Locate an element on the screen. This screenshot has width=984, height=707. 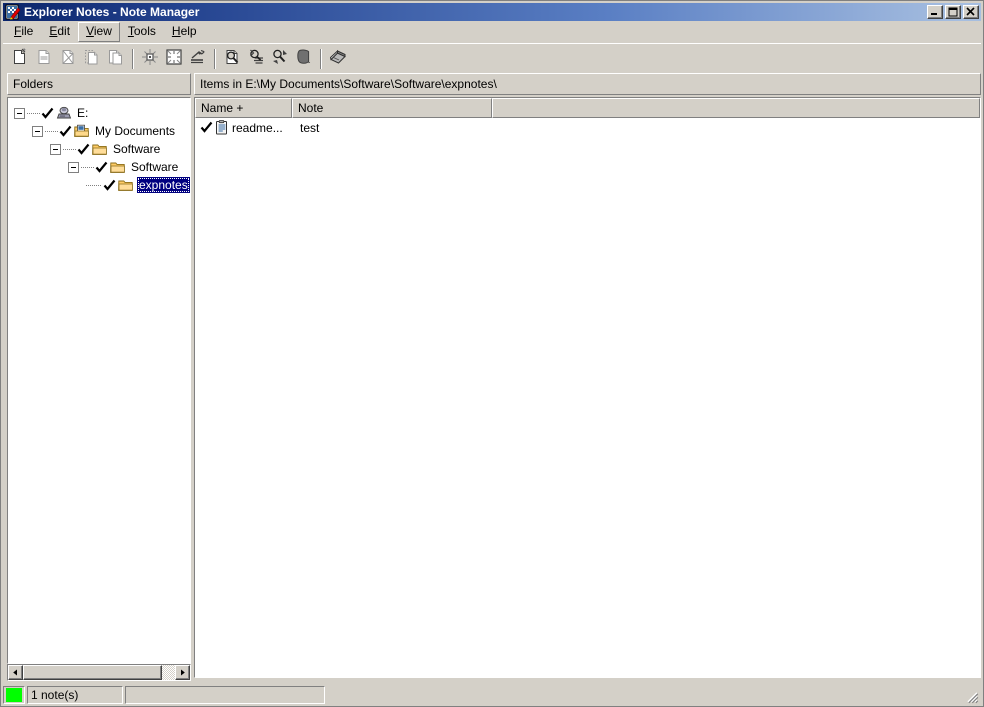
maximize-button is located at coordinates (953, 12).